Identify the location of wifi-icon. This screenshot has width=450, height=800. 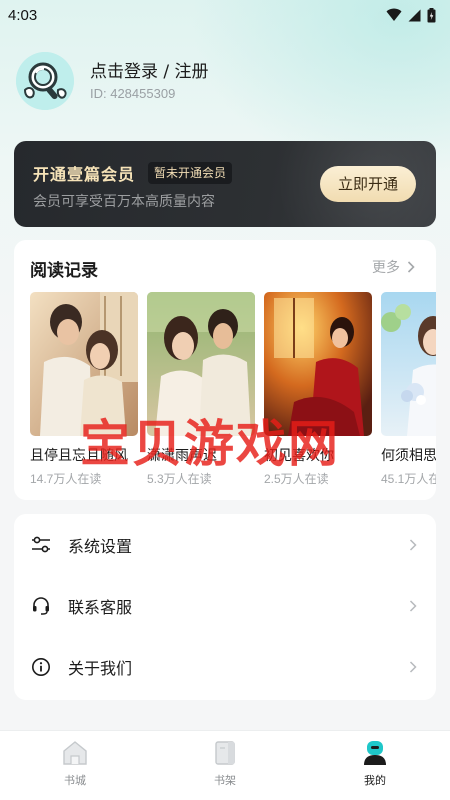
(394, 15).